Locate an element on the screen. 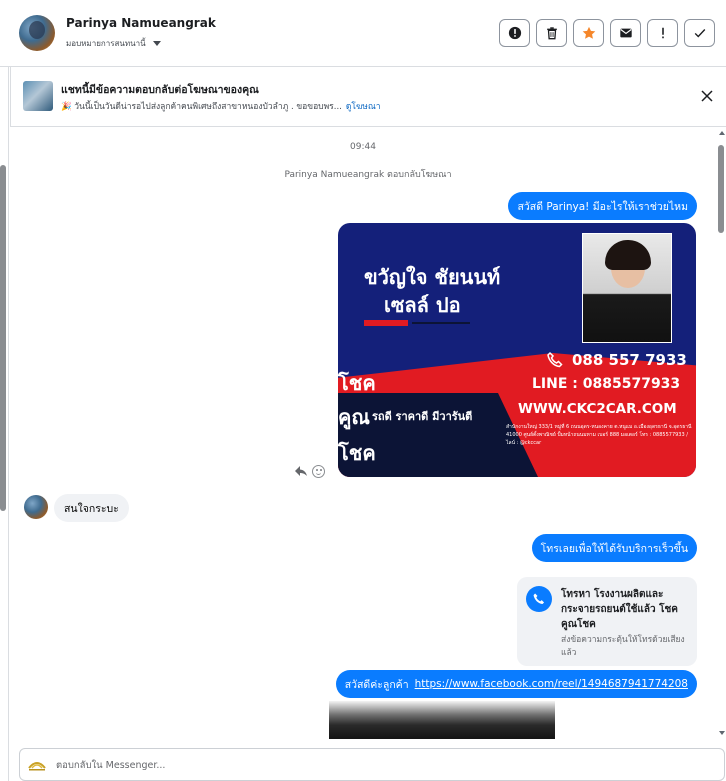  card-red-bar is located at coordinates (386, 323).